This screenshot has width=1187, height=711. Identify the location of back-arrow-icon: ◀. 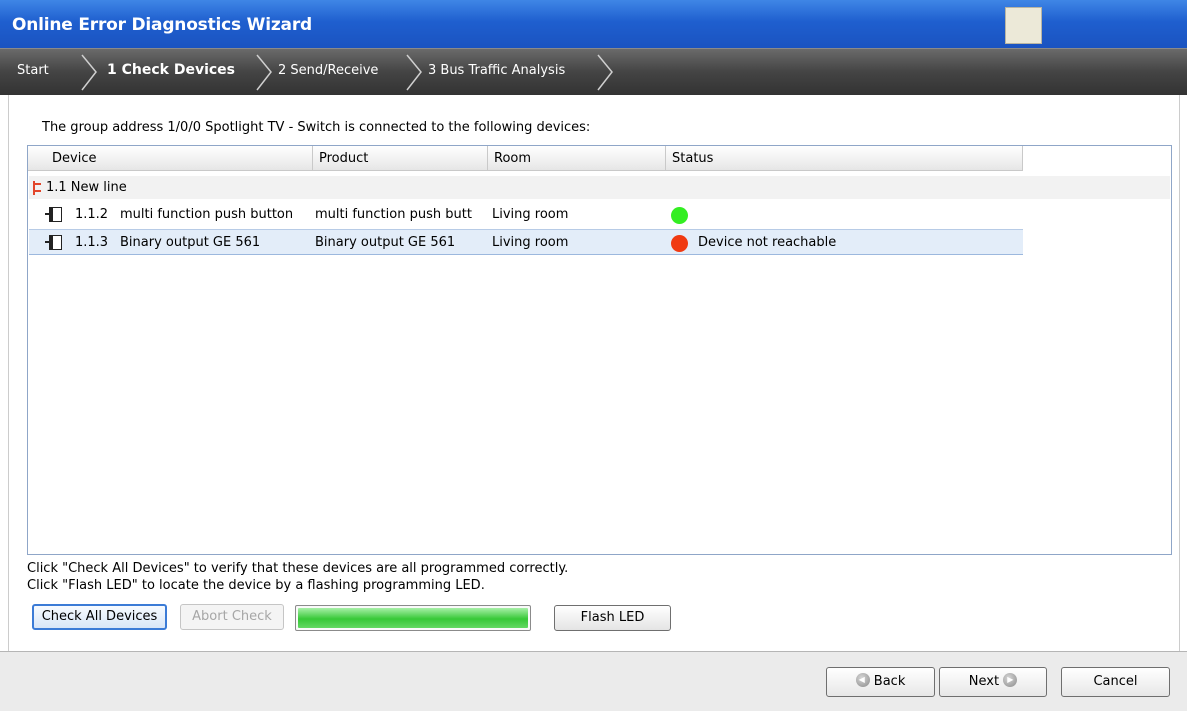
(862, 680).